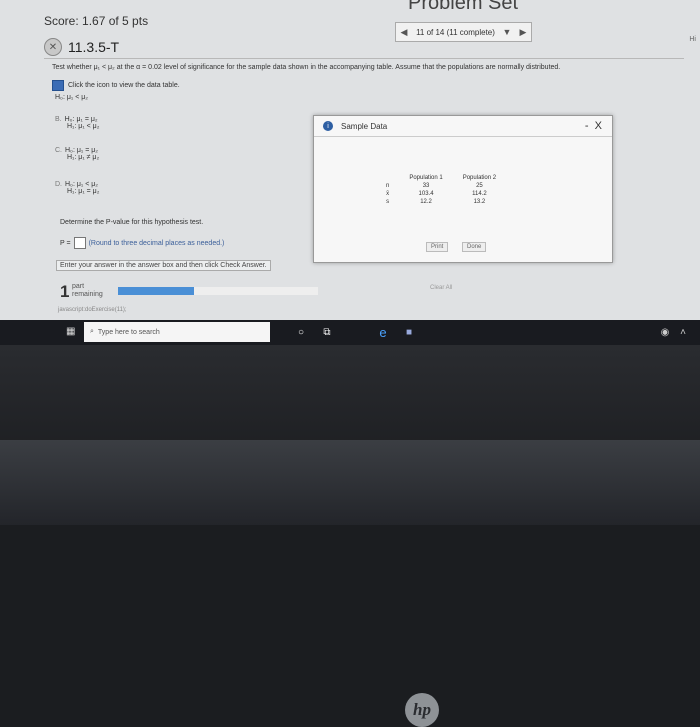 The image size is (700, 727). Describe the element at coordinates (426, 178) in the screenshot. I see `table-header-cell: Population 1` at that location.